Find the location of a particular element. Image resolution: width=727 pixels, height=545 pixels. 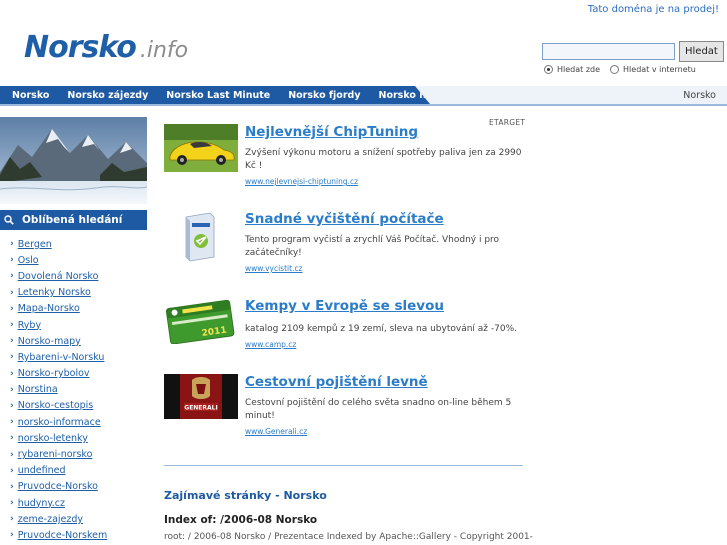

search-here-option: Hledat zde is located at coordinates (572, 69).